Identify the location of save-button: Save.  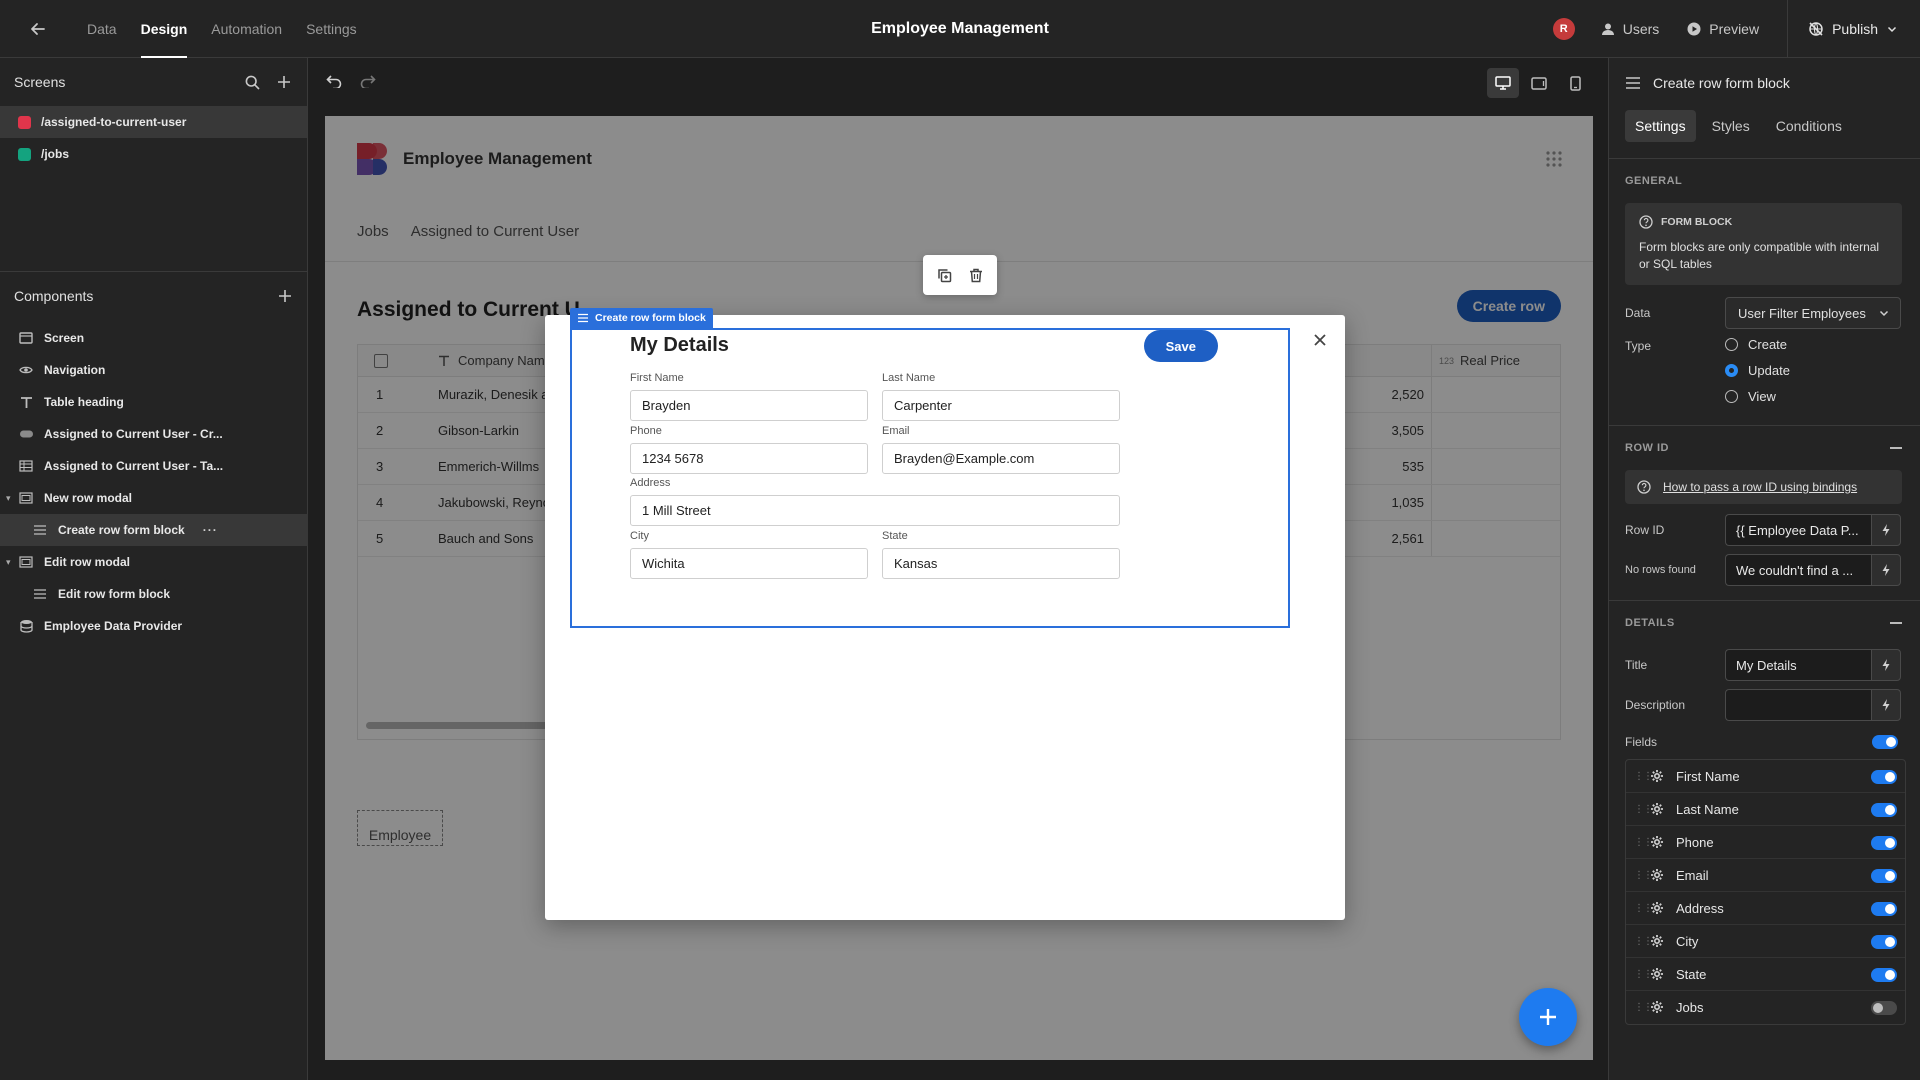
(1180, 346).